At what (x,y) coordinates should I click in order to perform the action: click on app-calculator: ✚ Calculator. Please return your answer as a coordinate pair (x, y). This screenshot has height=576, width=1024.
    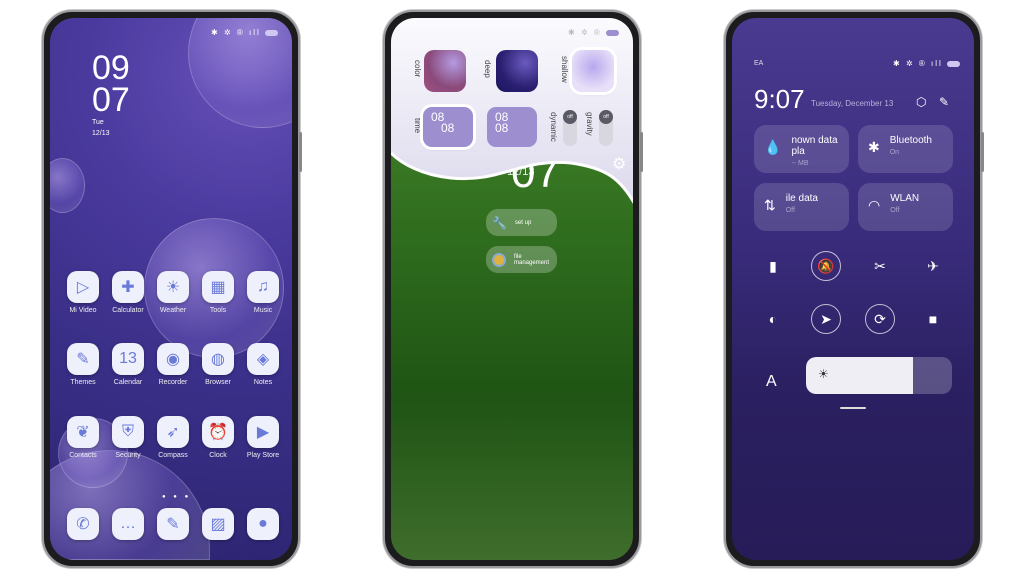
    Looking at the image, I should click on (128, 292).